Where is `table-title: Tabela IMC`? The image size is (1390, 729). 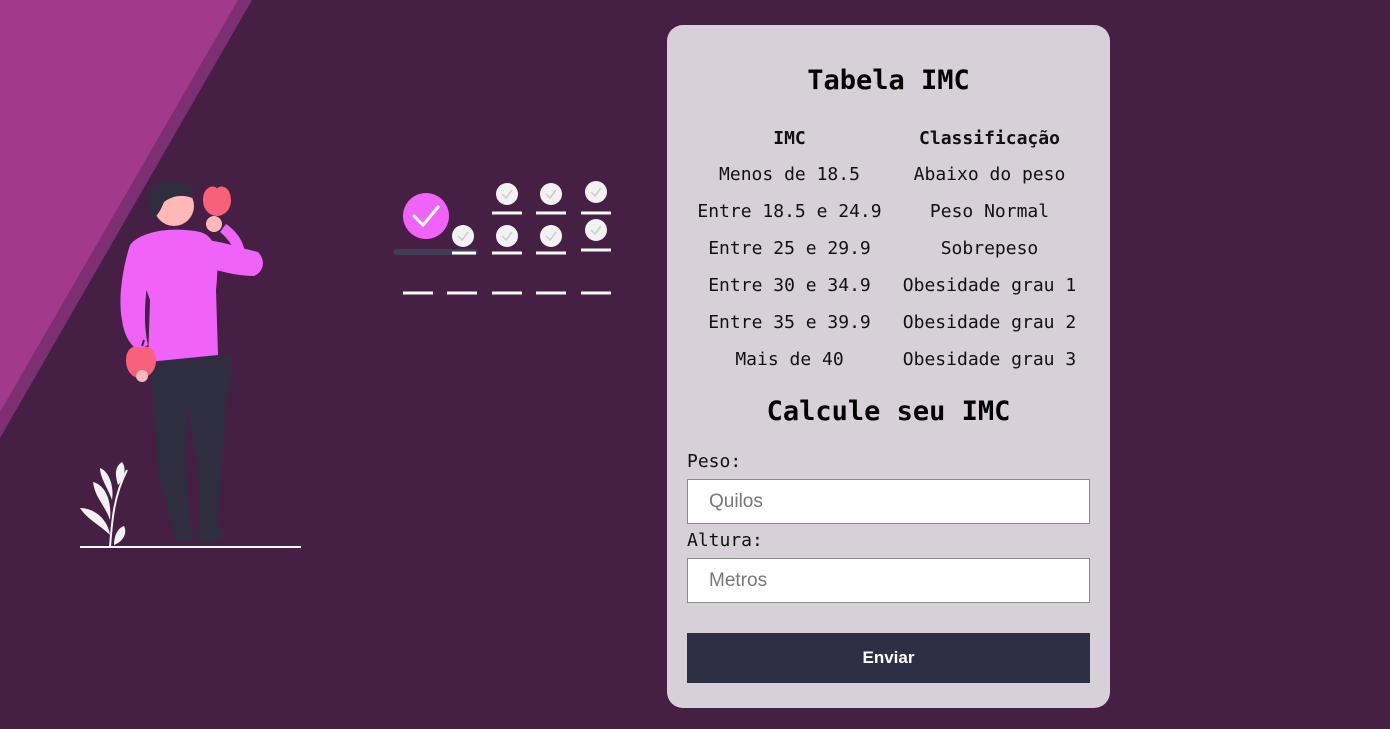 table-title: Tabela IMC is located at coordinates (888, 80).